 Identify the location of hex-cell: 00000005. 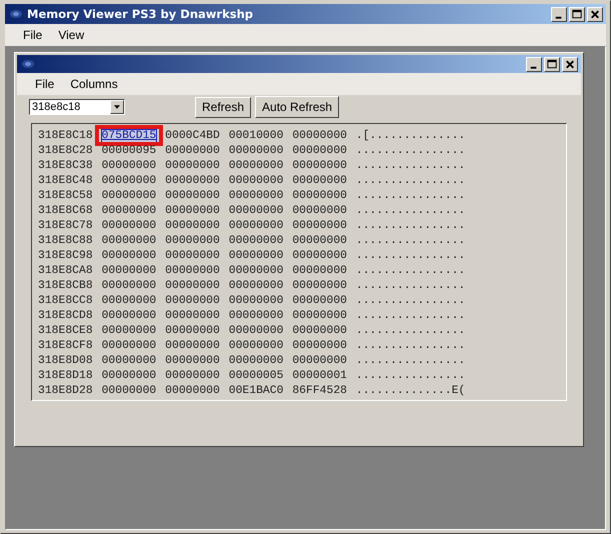
(256, 376).